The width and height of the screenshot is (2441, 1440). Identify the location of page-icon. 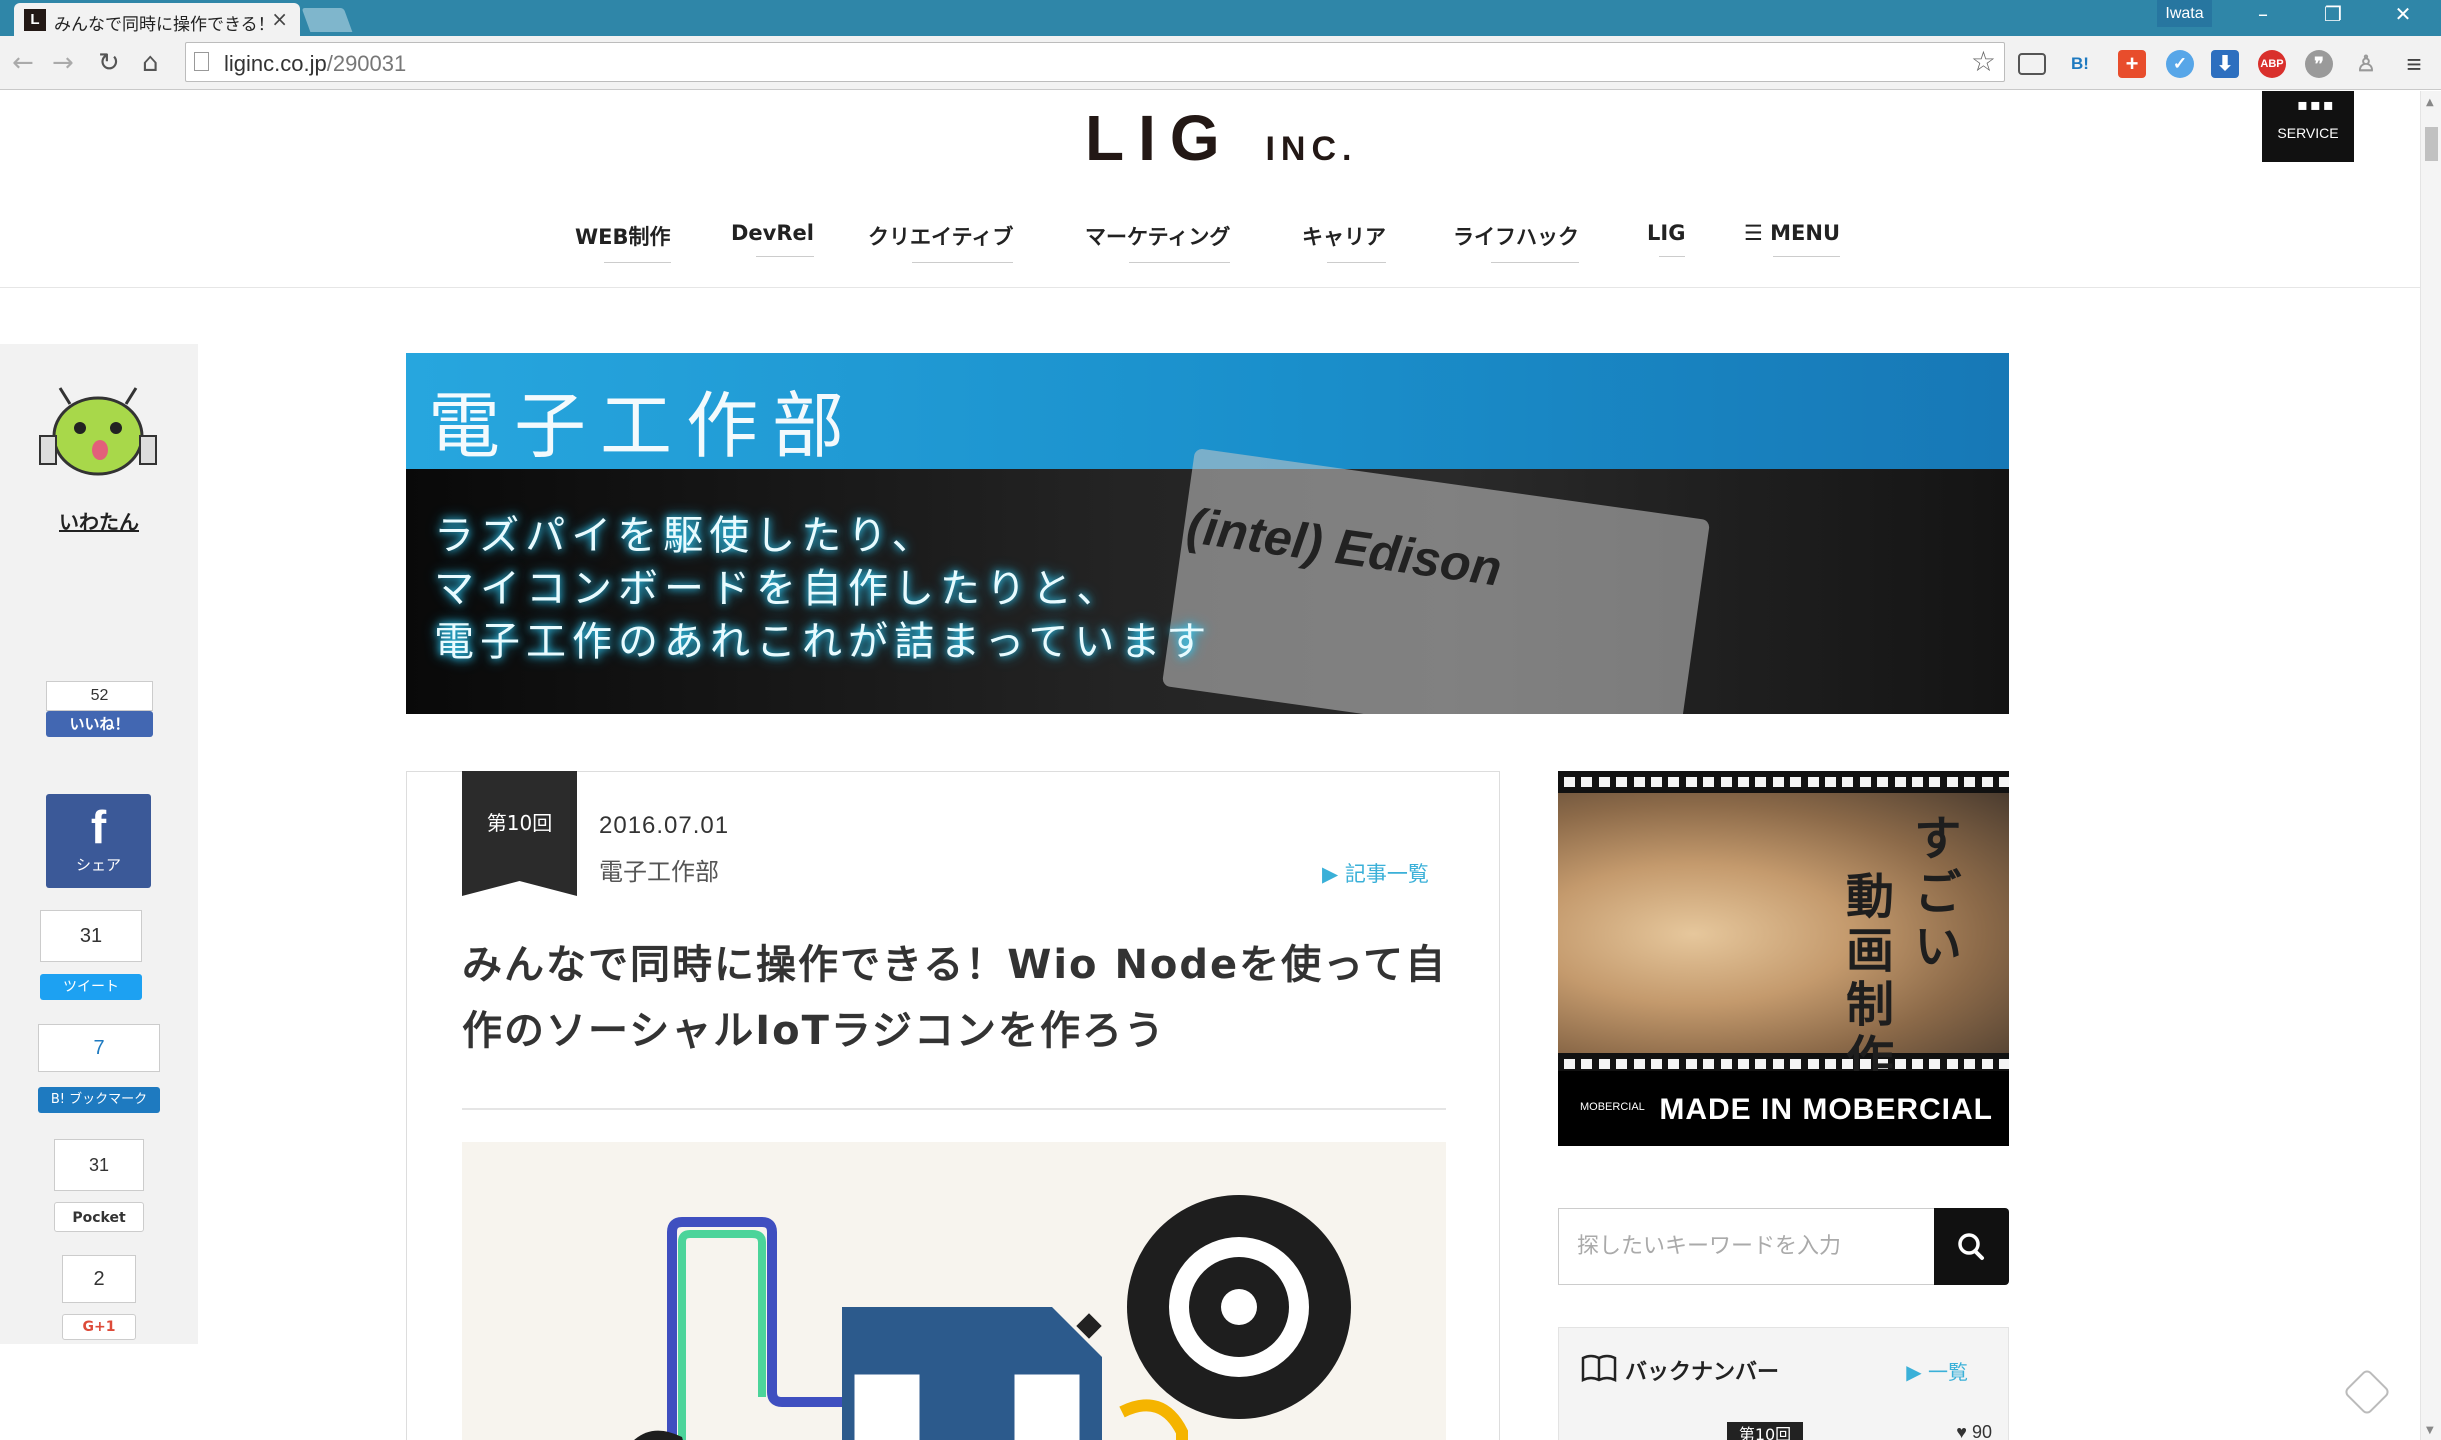
(201, 61).